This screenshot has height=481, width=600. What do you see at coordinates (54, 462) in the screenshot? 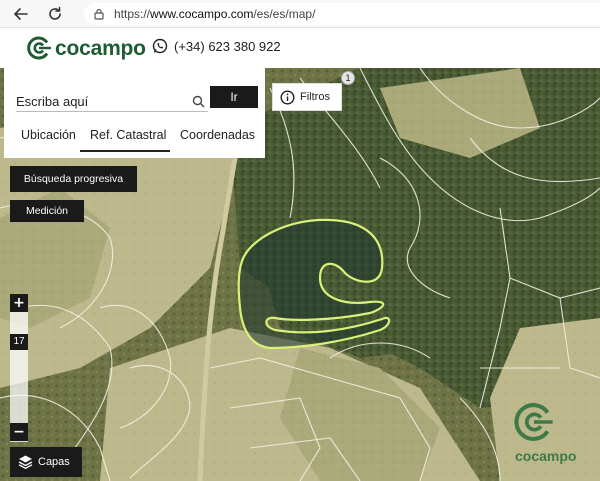
I see `layers-label: Capas` at bounding box center [54, 462].